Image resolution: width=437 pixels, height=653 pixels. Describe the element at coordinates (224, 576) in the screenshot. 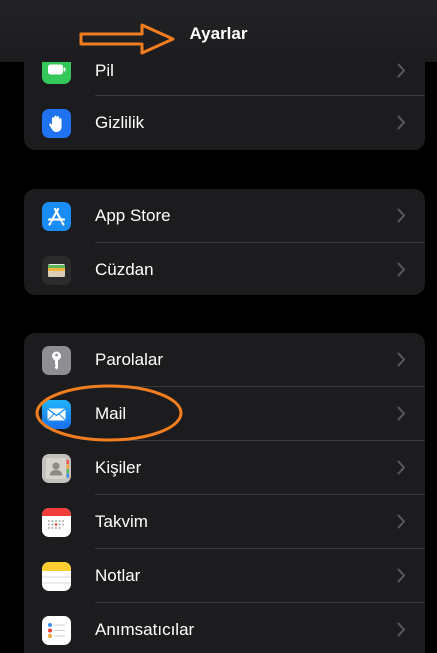

I see `settings-row-notes: Notlar` at that location.